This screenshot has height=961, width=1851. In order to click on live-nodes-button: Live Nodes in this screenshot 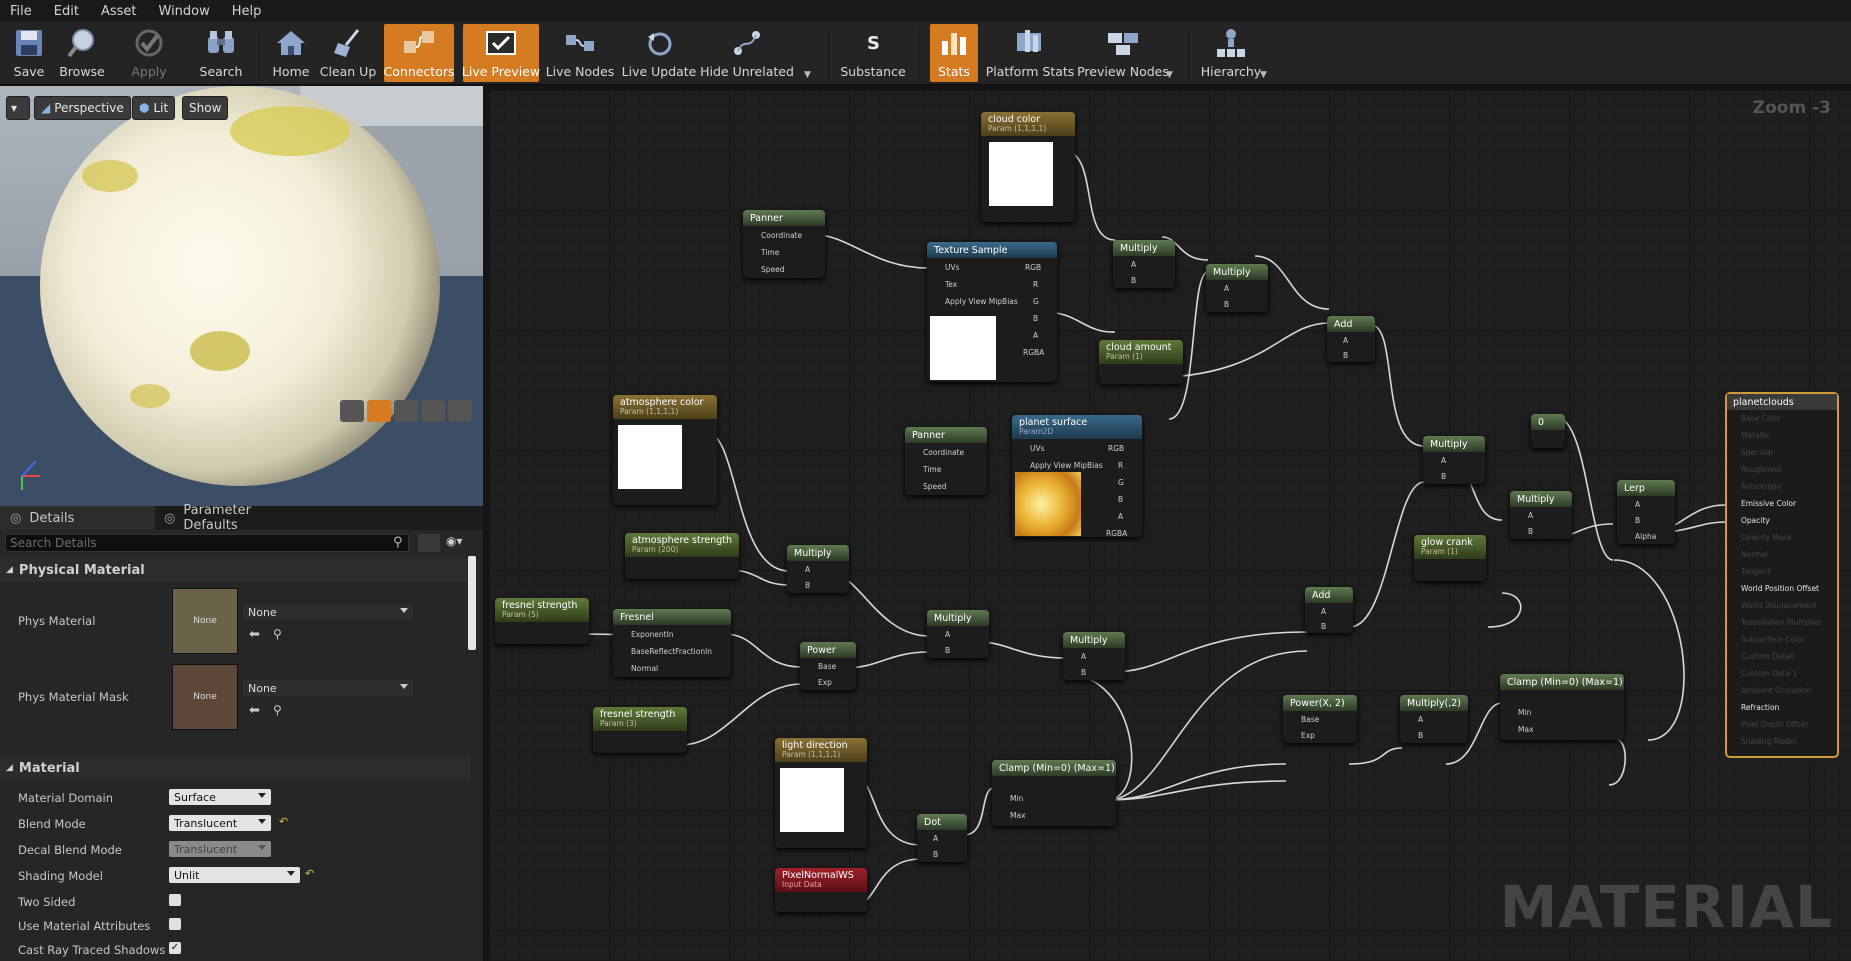, I will do `click(580, 53)`.